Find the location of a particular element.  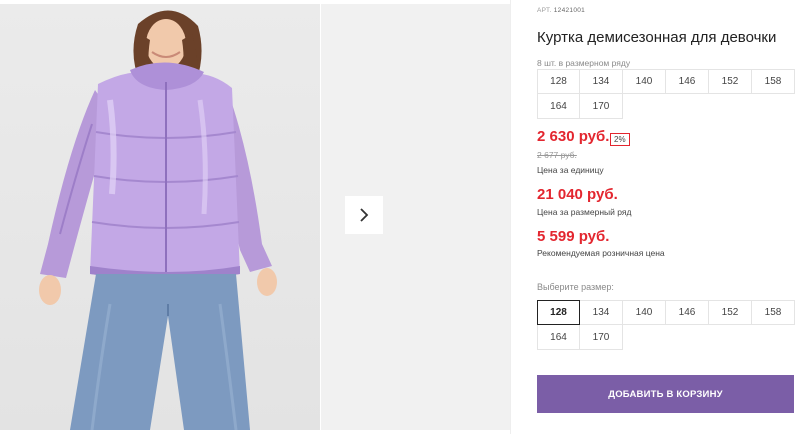

size-option: 140 is located at coordinates (644, 312).